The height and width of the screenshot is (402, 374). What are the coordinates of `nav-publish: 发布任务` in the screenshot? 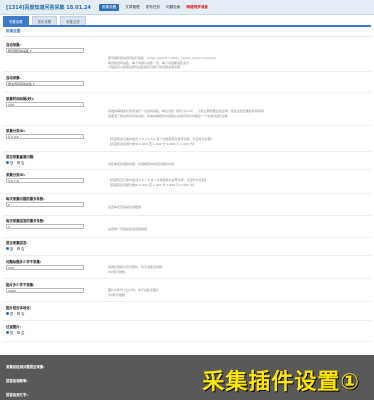 It's located at (153, 7).